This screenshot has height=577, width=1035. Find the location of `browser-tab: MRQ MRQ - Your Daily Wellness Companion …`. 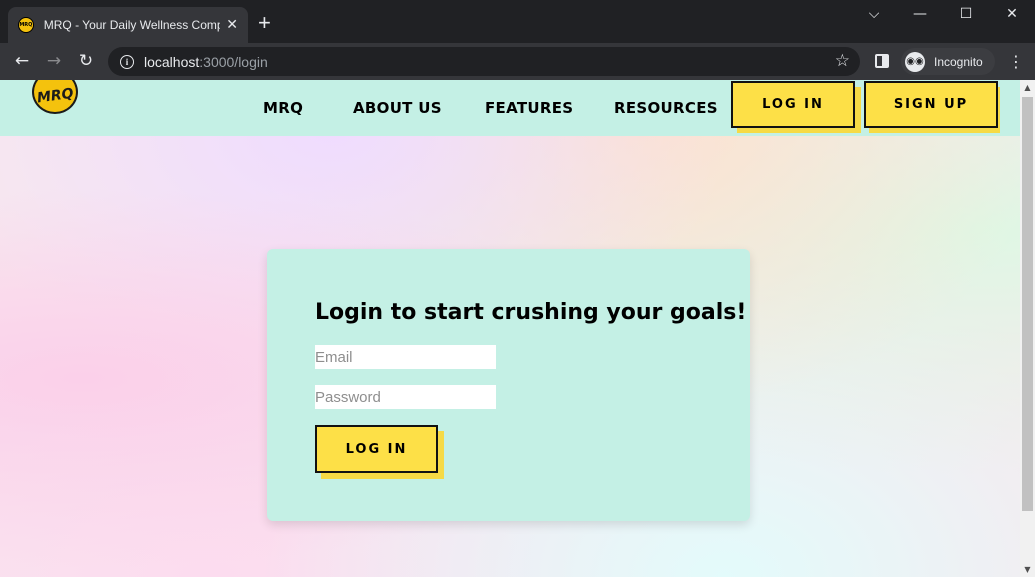

browser-tab: MRQ MRQ - Your Daily Wellness Companion … is located at coordinates (128, 25).